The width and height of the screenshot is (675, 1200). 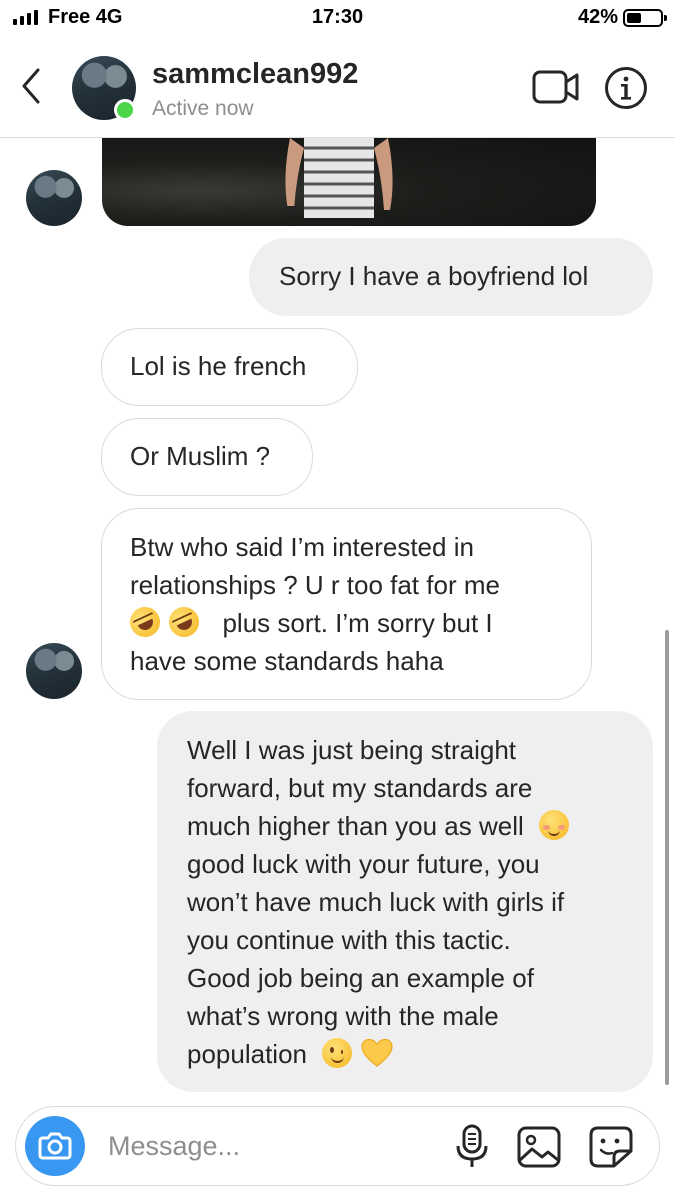 I want to click on scrollbar, so click(x=667, y=857).